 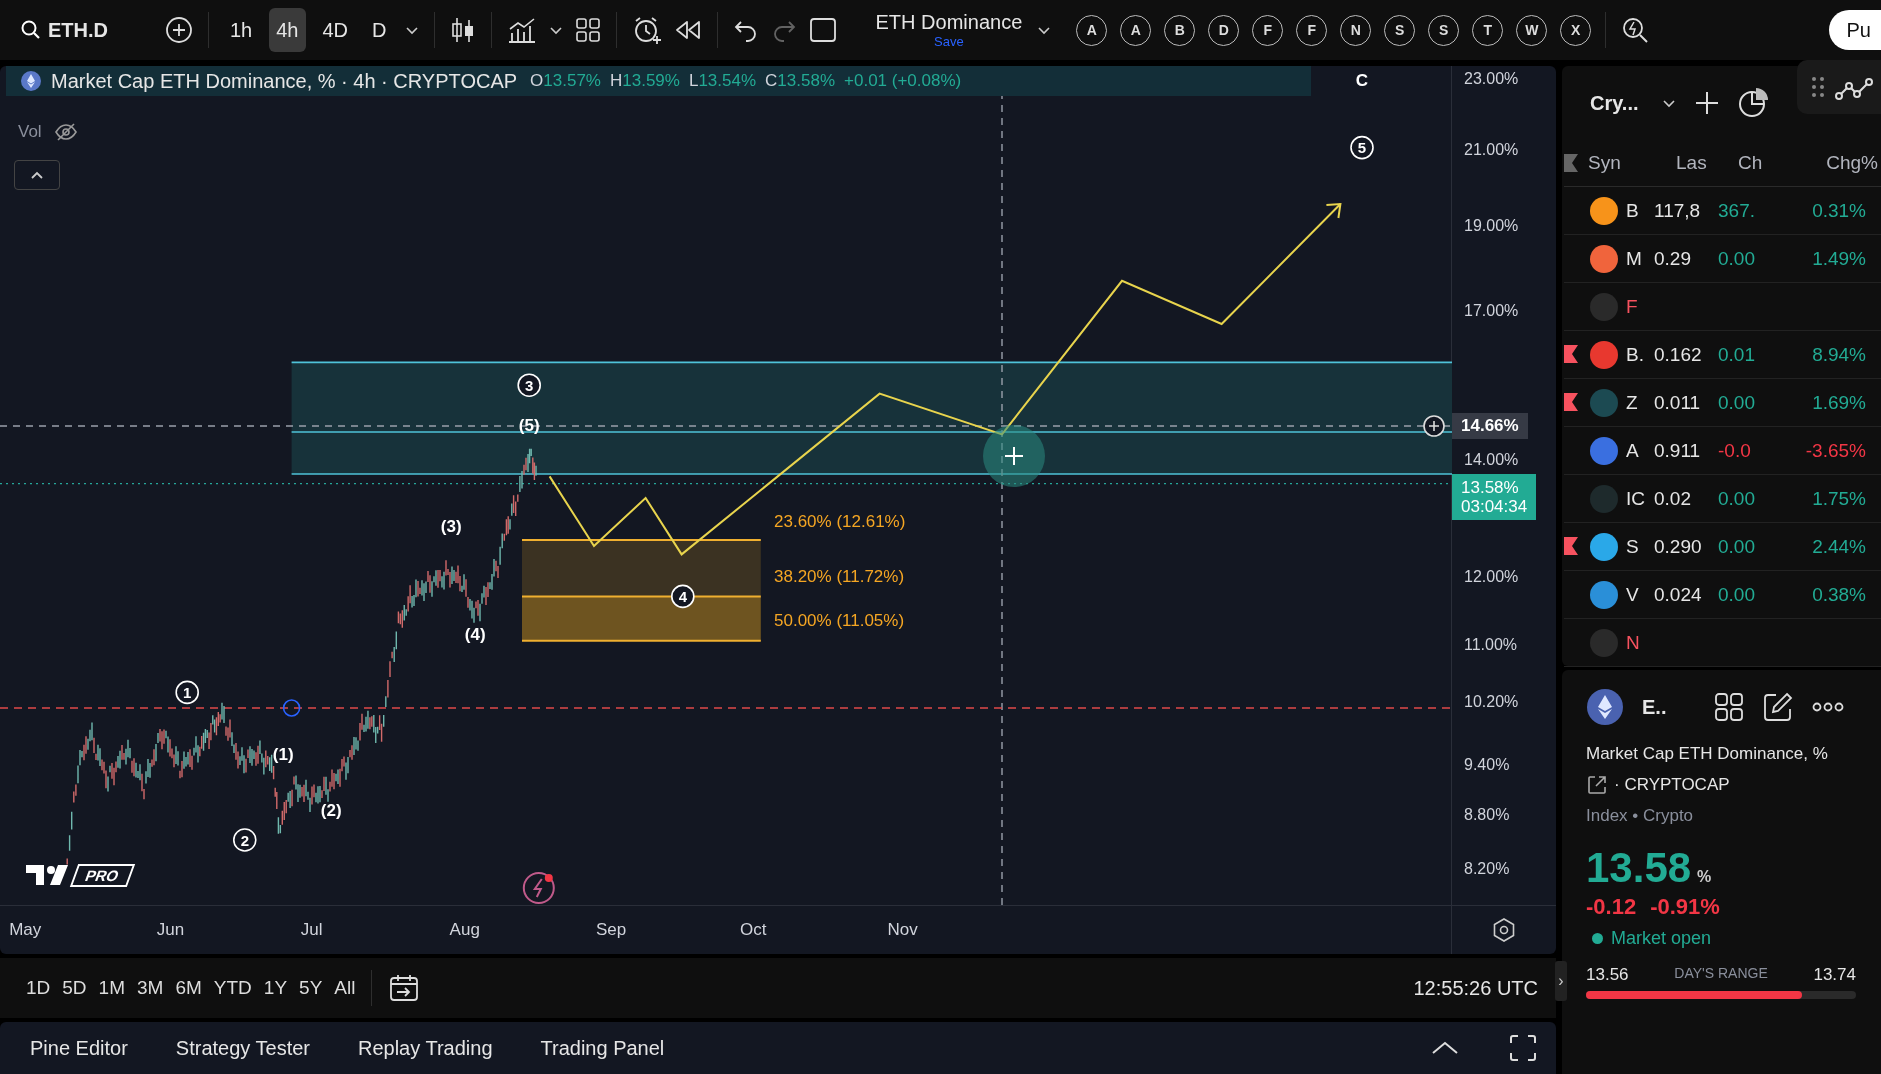 What do you see at coordinates (538, 888) in the screenshot?
I see `lightning-icon` at bounding box center [538, 888].